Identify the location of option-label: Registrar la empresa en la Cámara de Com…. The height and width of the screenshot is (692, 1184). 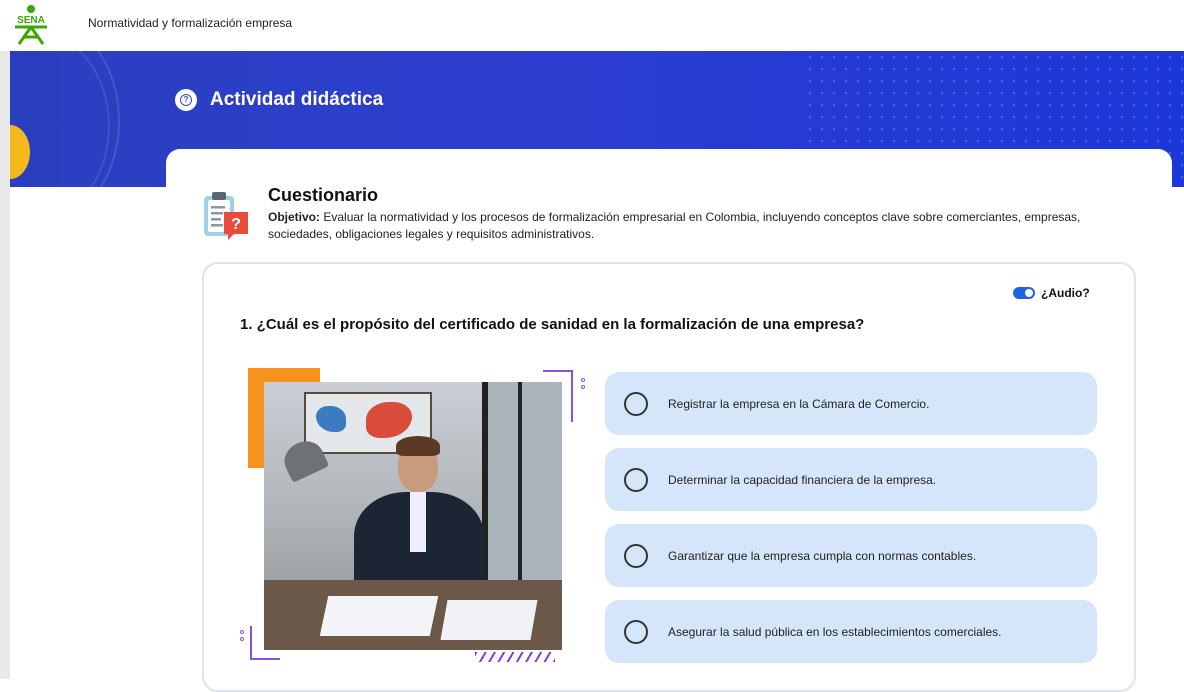
(799, 403).